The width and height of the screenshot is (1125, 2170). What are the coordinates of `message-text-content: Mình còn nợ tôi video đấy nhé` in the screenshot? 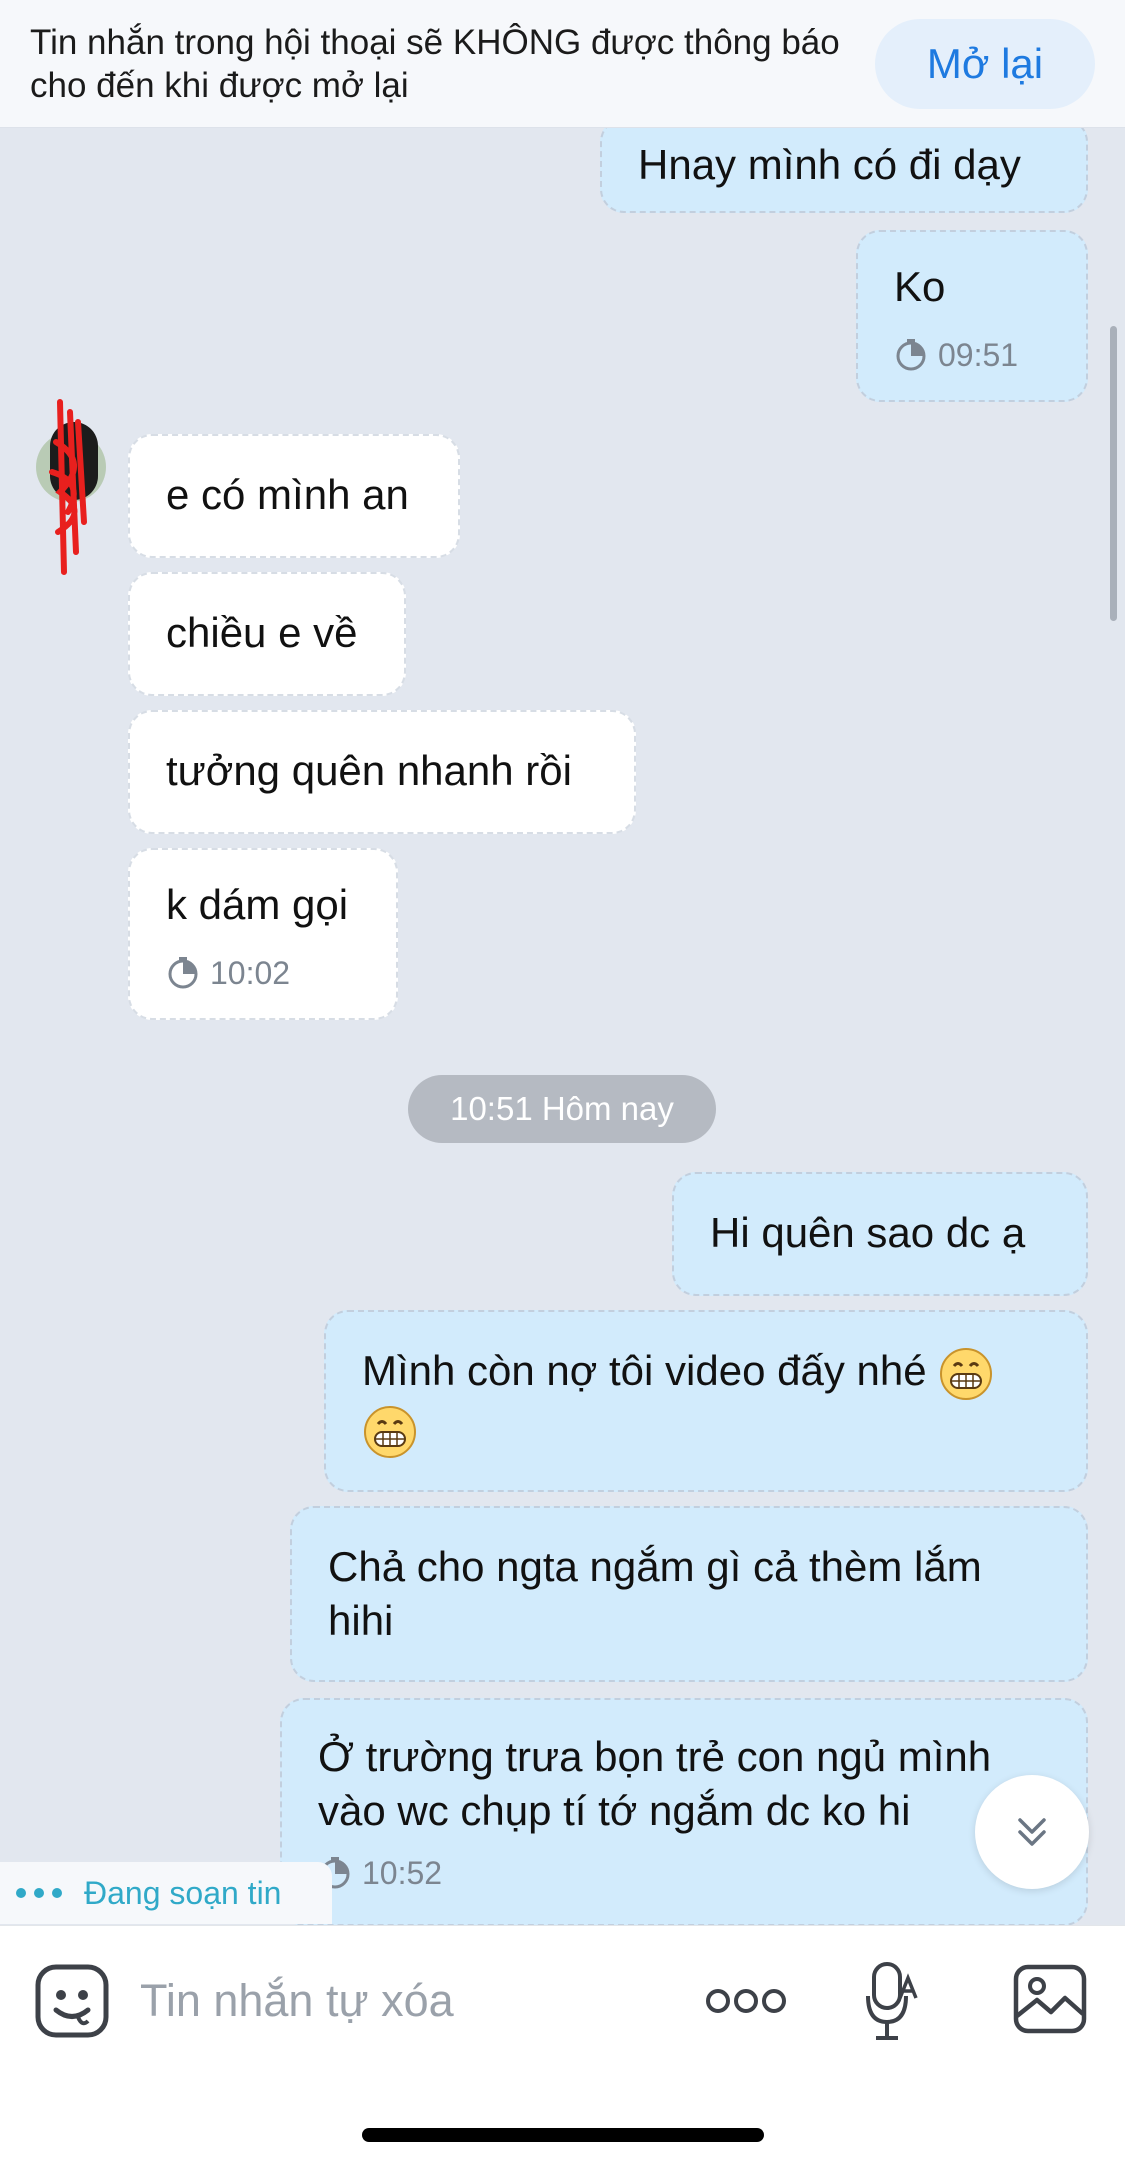 It's located at (644, 1370).